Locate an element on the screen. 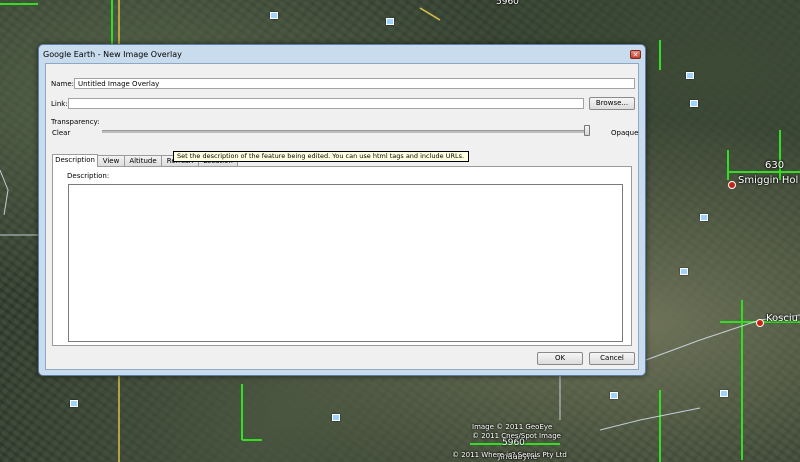 This screenshot has height=462, width=800. name-label: Name: is located at coordinates (63, 84).